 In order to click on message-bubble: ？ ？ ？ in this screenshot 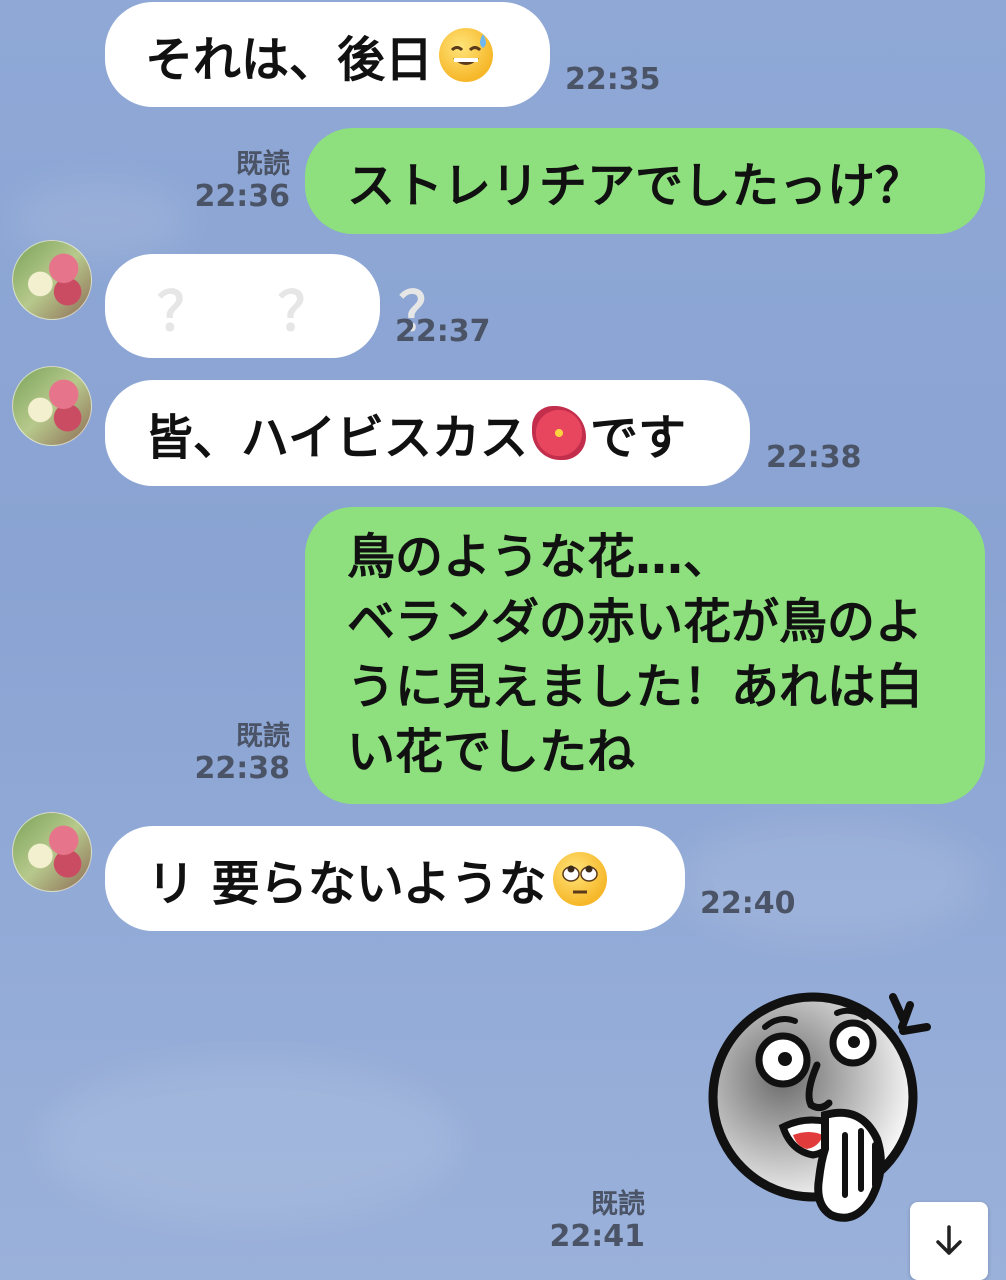, I will do `click(279, 306)`.